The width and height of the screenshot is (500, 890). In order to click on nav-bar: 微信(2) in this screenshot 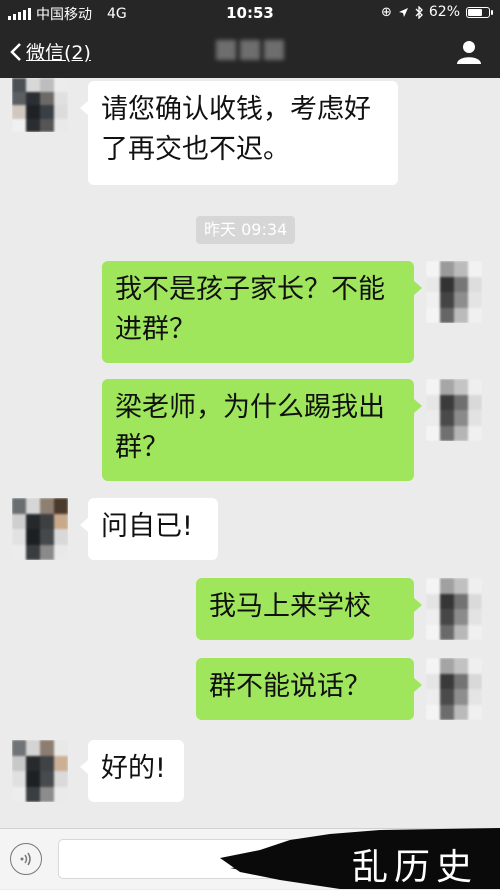, I will do `click(250, 52)`.